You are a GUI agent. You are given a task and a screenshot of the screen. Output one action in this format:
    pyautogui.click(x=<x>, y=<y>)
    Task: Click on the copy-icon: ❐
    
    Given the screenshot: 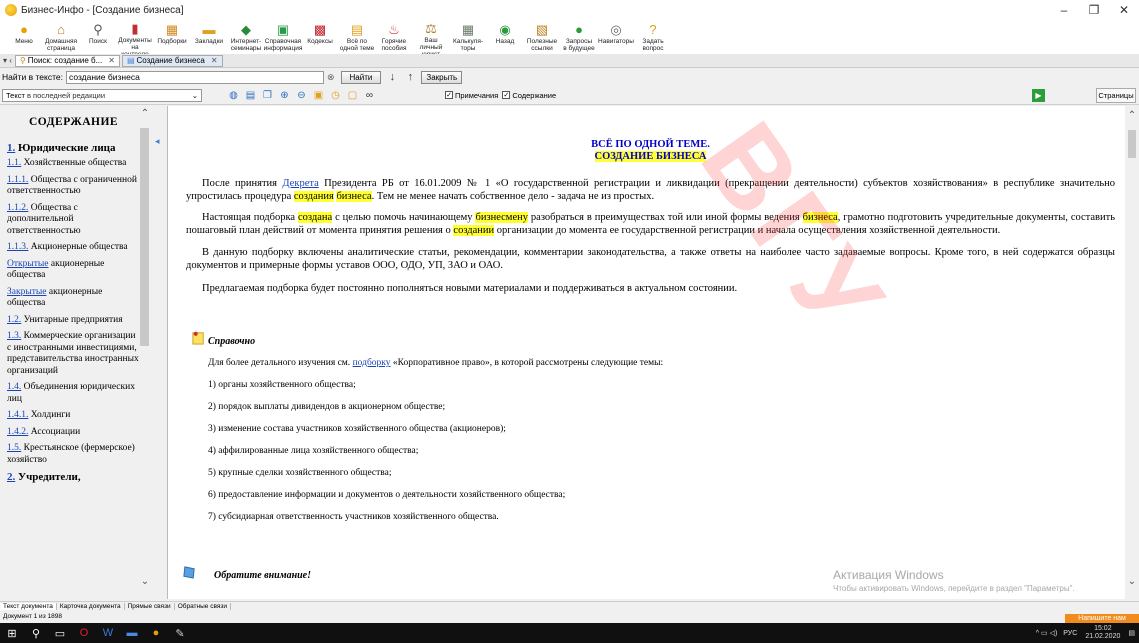 What is the action you would take?
    pyautogui.click(x=267, y=95)
    